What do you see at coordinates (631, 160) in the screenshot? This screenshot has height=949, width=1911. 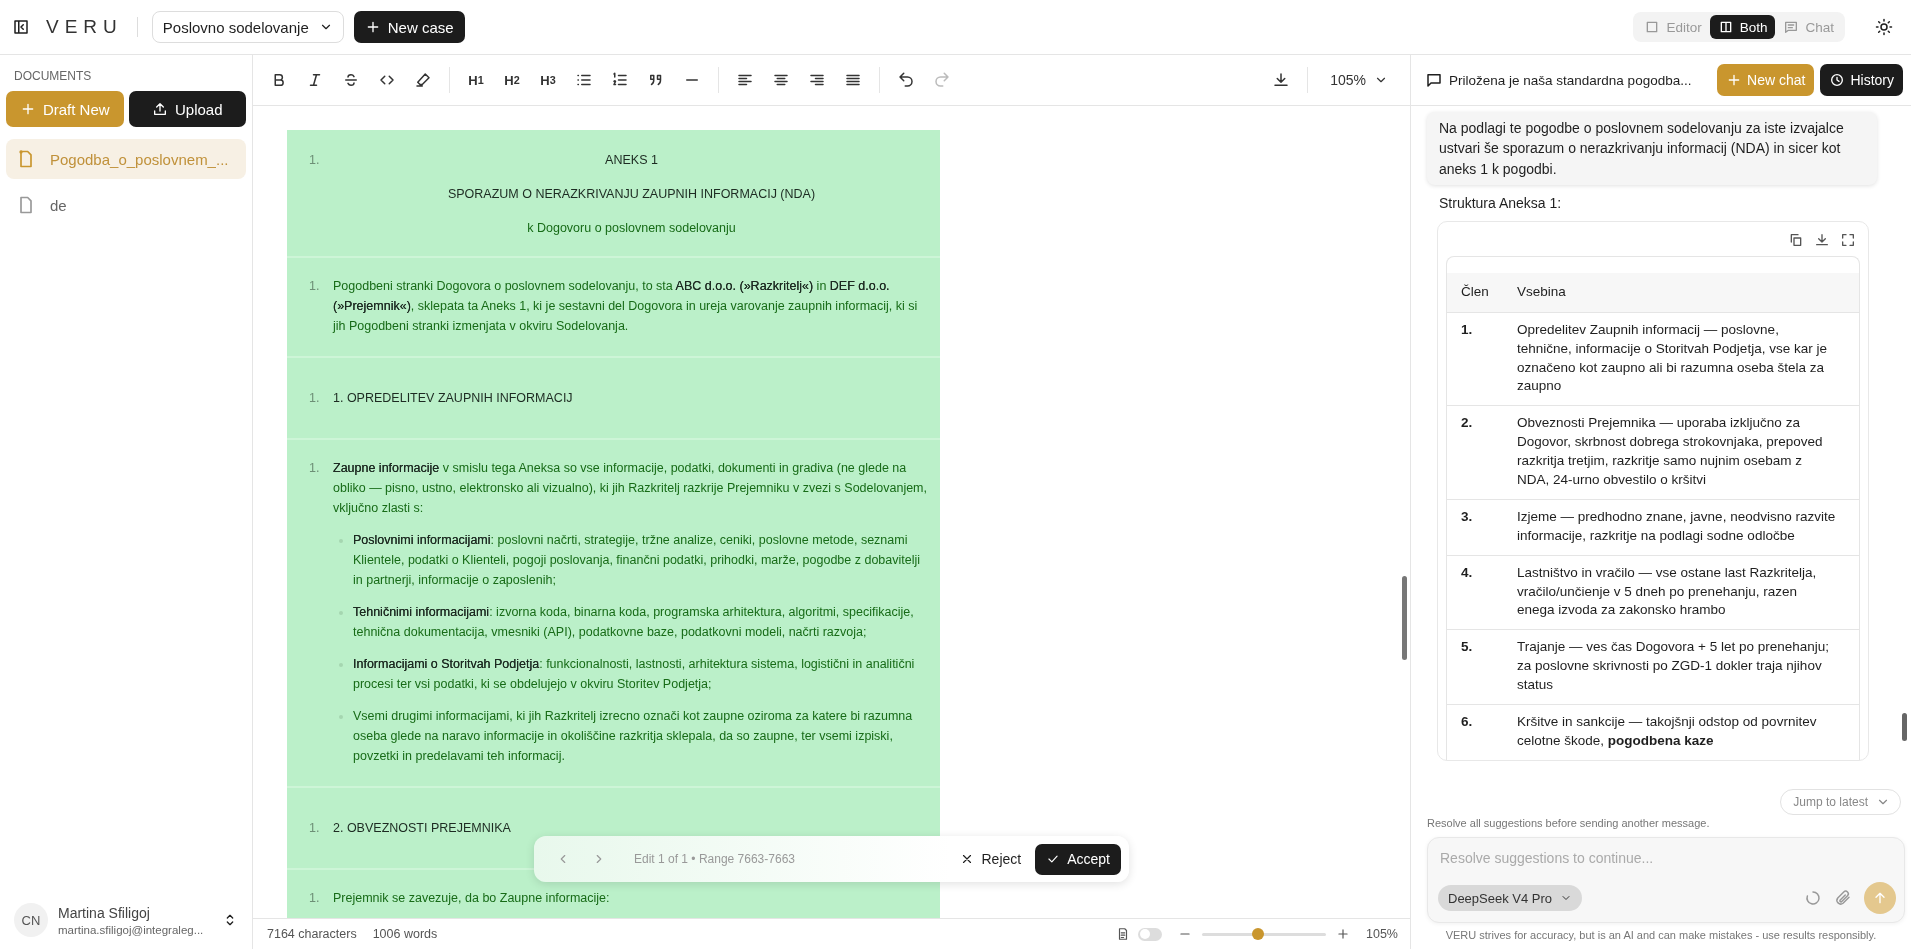 I see `title-line: ANEKS 1` at bounding box center [631, 160].